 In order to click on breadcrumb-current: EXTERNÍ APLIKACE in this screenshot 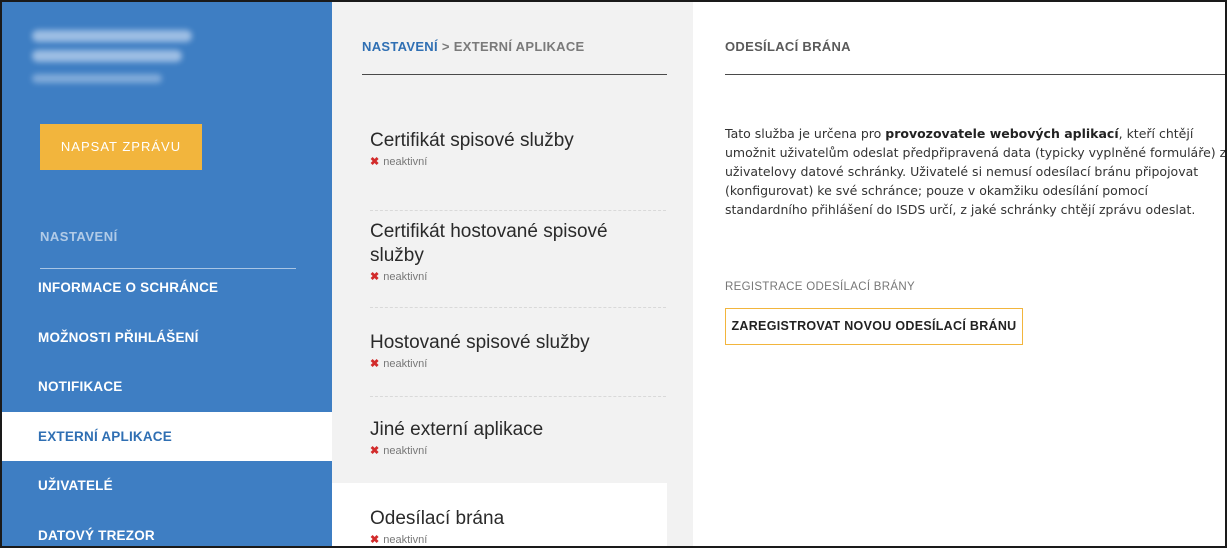, I will do `click(519, 46)`.